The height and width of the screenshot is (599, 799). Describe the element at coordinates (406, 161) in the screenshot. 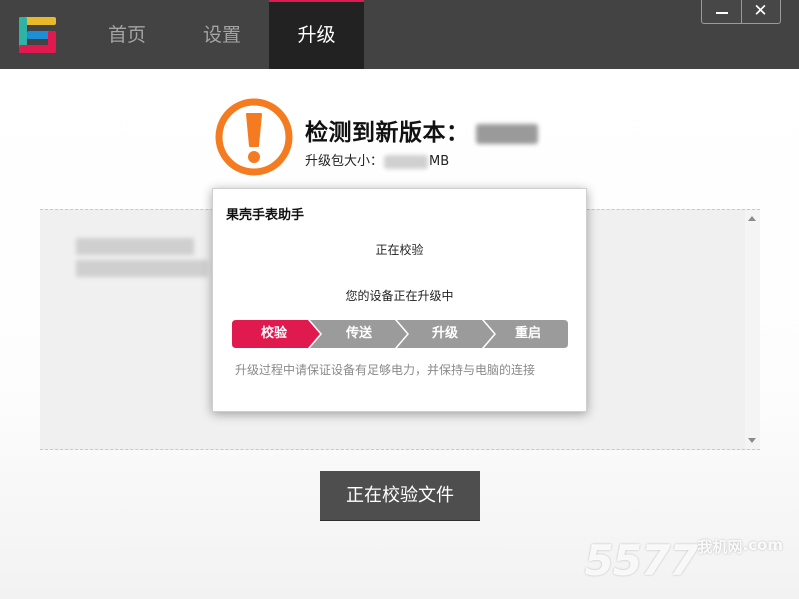

I see `size-redacted` at that location.